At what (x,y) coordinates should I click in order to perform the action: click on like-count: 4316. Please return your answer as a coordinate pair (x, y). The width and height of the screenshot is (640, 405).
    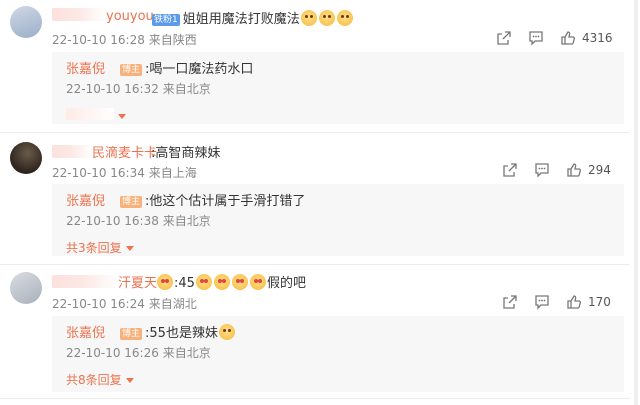
    Looking at the image, I should click on (597, 38).